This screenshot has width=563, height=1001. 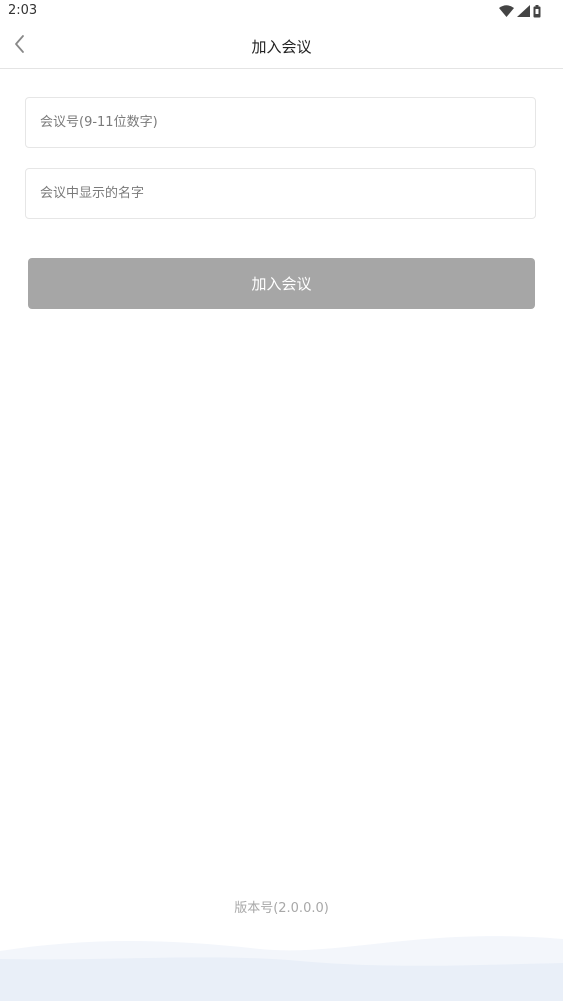 I want to click on join-meeting-button: 加入会议, so click(x=281, y=283).